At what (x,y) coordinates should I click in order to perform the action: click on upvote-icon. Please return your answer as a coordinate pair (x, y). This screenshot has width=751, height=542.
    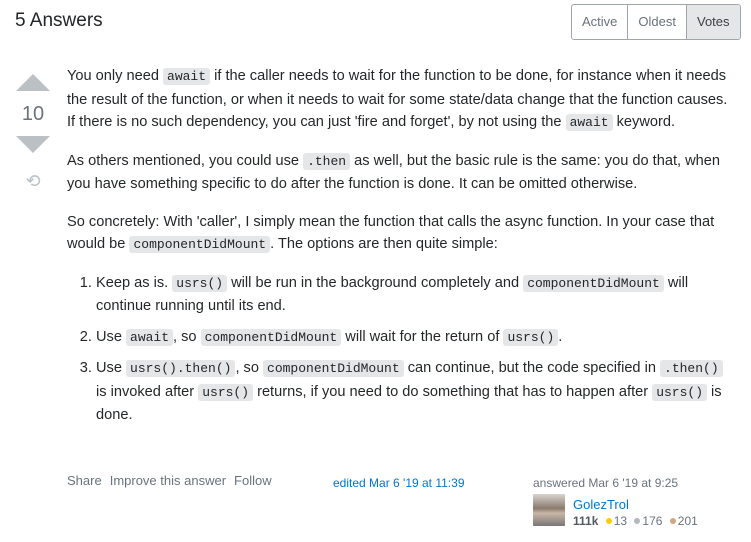
    Looking at the image, I should click on (33, 82).